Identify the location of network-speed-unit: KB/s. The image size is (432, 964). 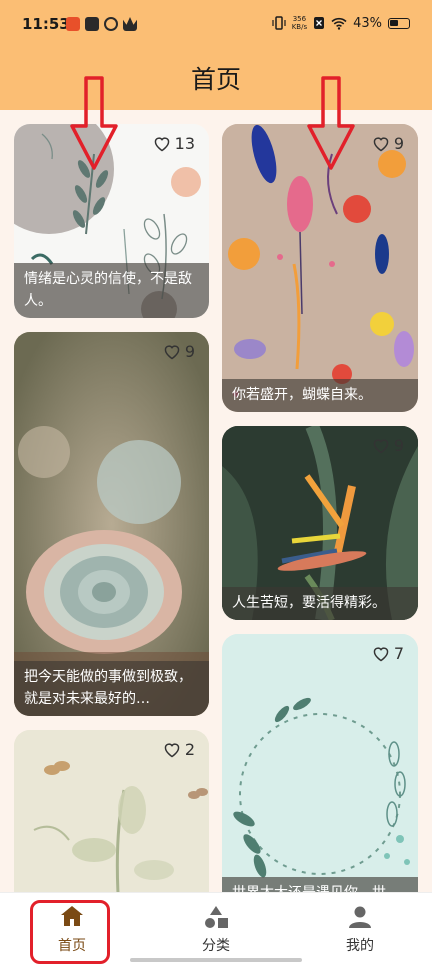
(299, 27).